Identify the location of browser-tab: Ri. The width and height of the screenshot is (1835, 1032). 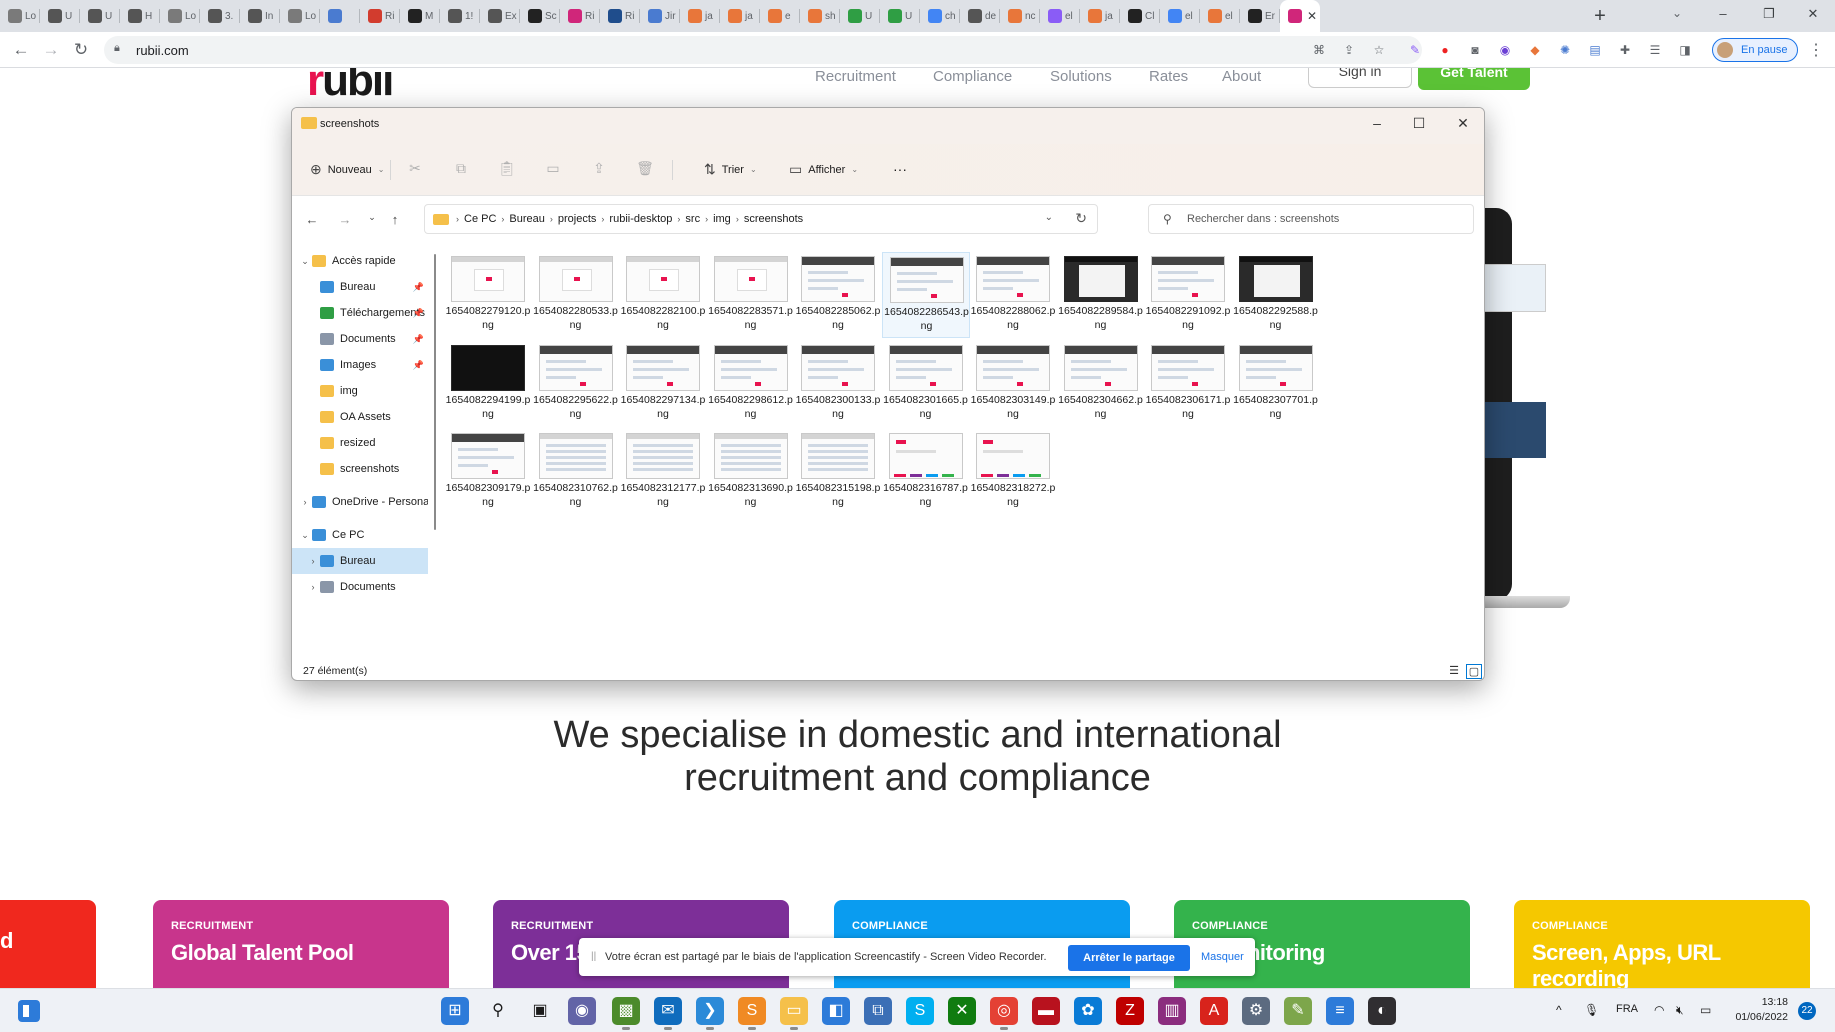
(580, 16).